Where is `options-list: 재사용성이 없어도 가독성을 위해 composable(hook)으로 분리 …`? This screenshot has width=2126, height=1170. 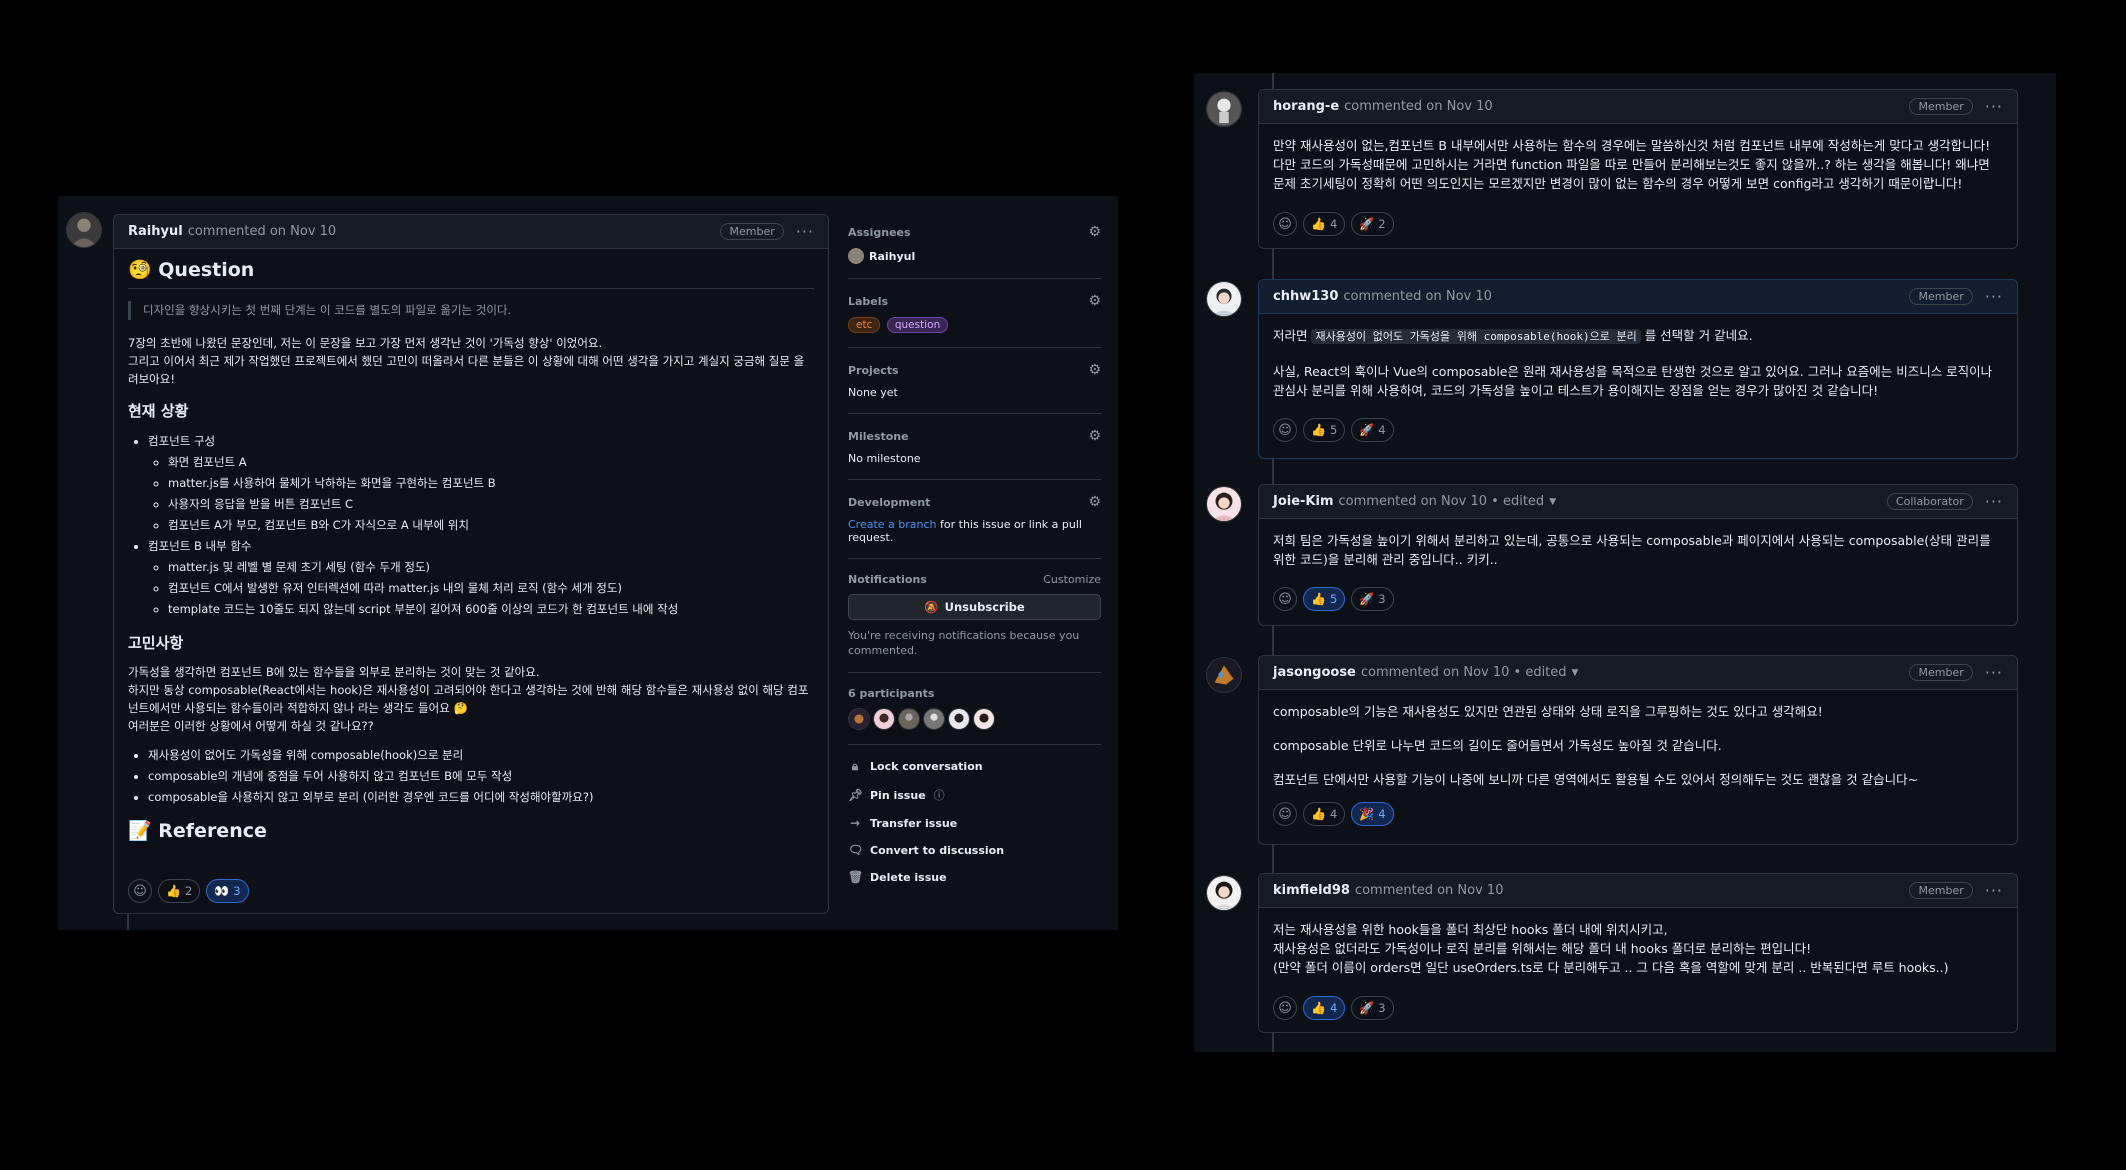
options-list: 재사용성이 없어도 가독성을 위해 composable(hook)으로 분리 … is located at coordinates (481, 776).